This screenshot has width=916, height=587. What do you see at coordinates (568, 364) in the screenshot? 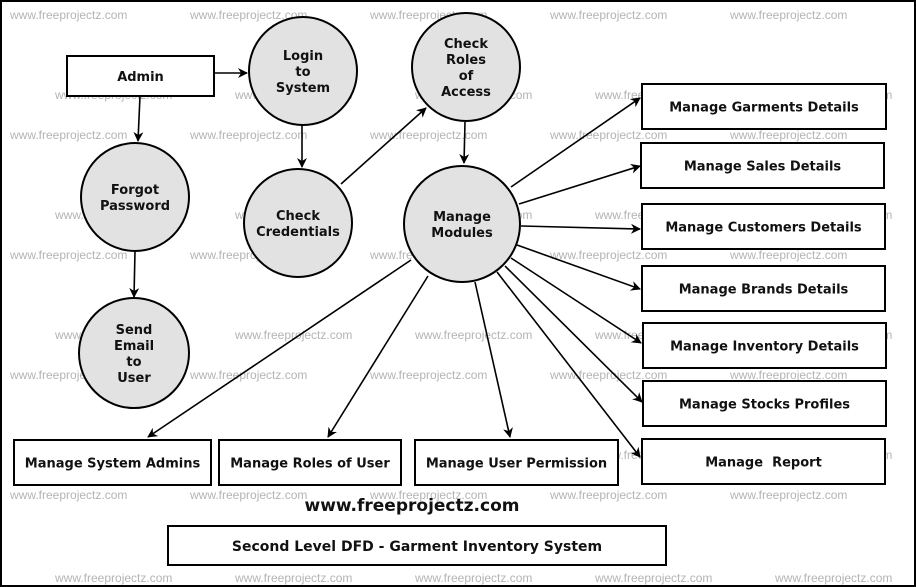
I see `flow-arrow-modules-to-report` at bounding box center [568, 364].